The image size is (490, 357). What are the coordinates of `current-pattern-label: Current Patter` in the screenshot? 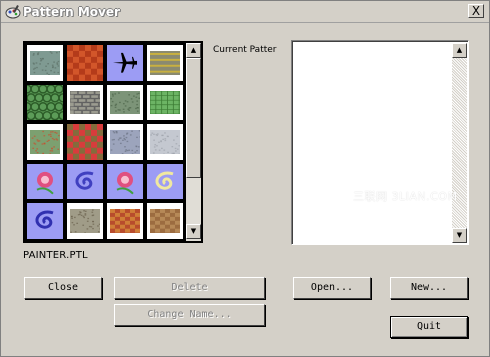 It's located at (245, 50).